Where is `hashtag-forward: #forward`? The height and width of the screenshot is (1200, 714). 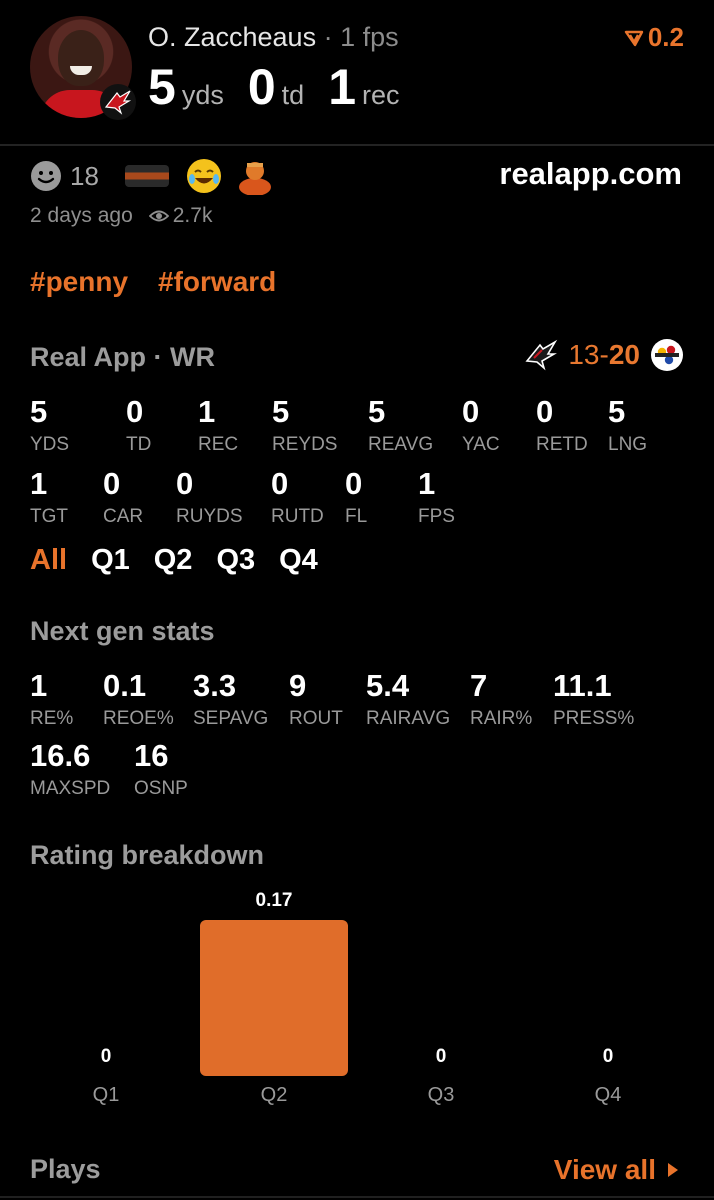 hashtag-forward: #forward is located at coordinates (217, 282).